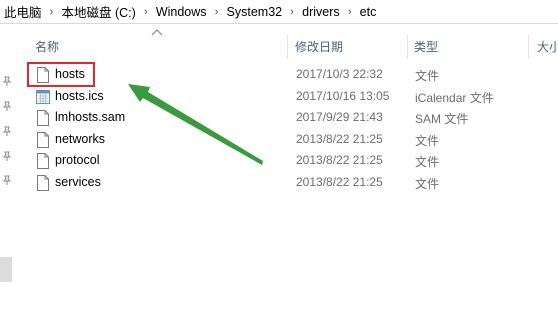 This screenshot has height=331, width=558. Describe the element at coordinates (292, 96) in the screenshot. I see `file-row-hosts-ics: hosts.ics 2017/10/16 13:05 iCalendar 文件` at that location.